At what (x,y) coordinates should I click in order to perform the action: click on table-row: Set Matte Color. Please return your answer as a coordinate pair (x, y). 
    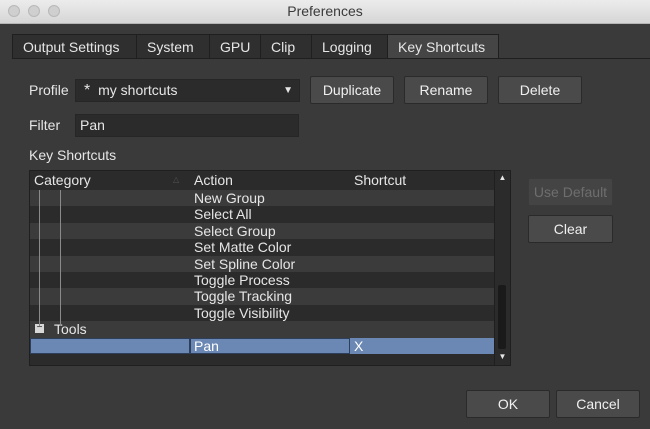
    Looking at the image, I should click on (262, 247).